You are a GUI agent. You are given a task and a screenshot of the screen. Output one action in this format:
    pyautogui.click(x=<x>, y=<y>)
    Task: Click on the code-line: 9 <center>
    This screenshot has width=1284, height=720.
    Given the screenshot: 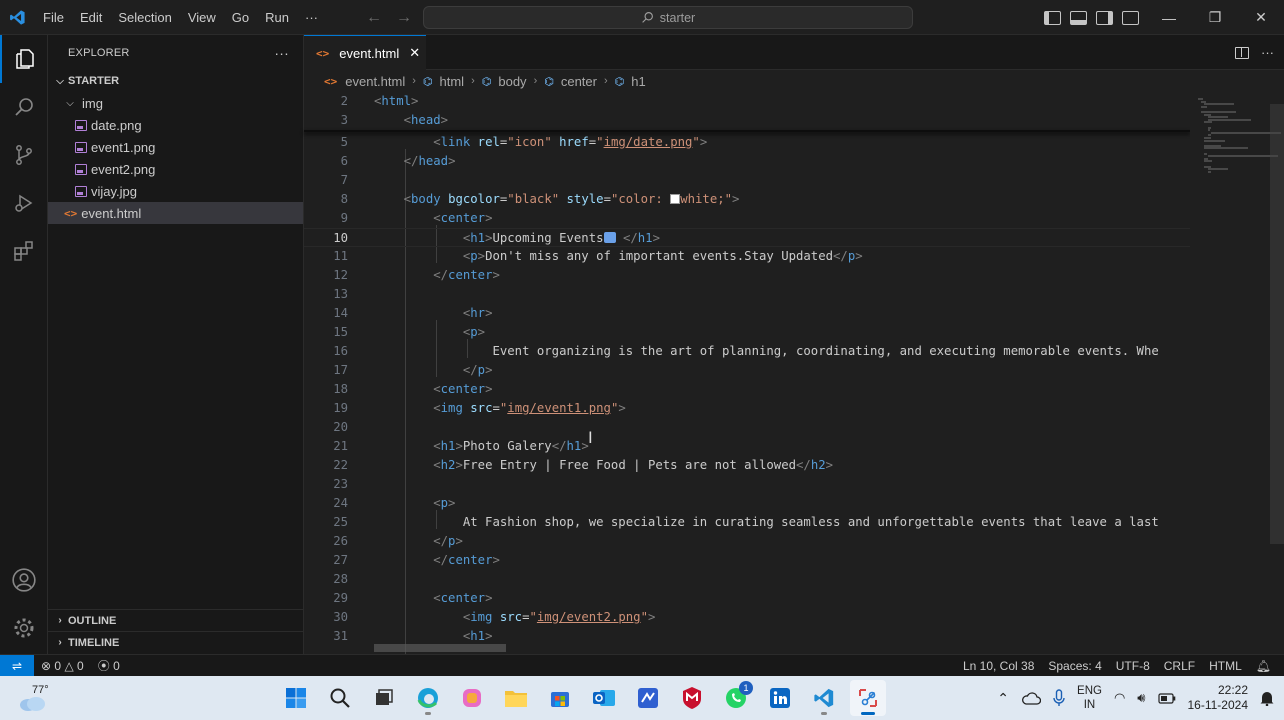 What is the action you would take?
    pyautogui.click(x=747, y=218)
    